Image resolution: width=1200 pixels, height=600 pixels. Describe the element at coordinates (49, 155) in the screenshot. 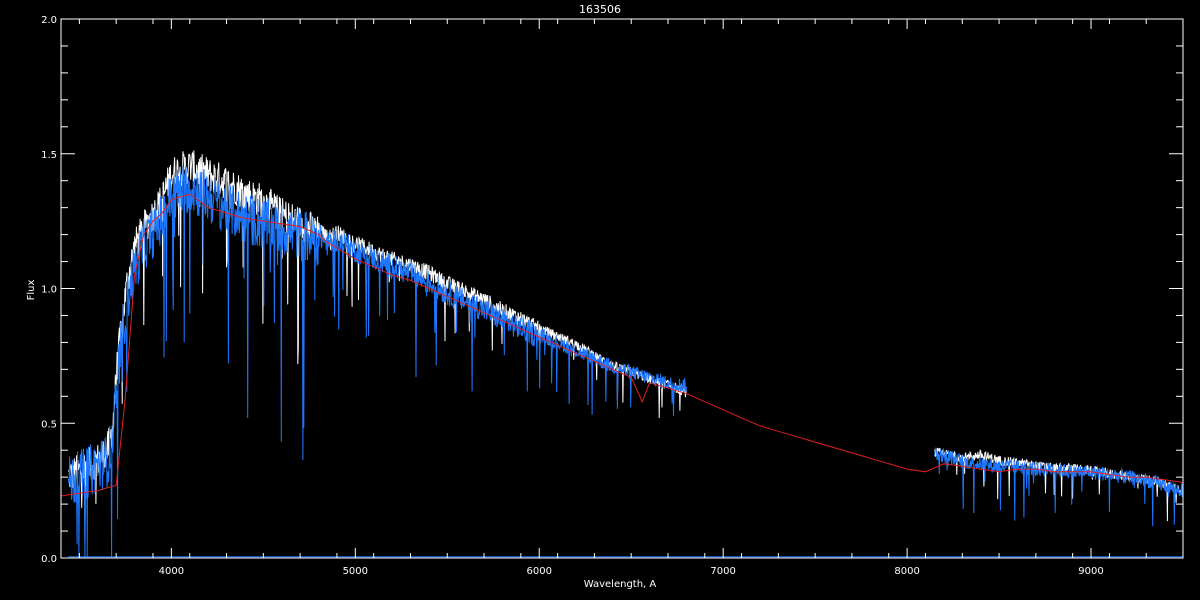

I see `y-tick-label-1.5: 1.5` at that location.